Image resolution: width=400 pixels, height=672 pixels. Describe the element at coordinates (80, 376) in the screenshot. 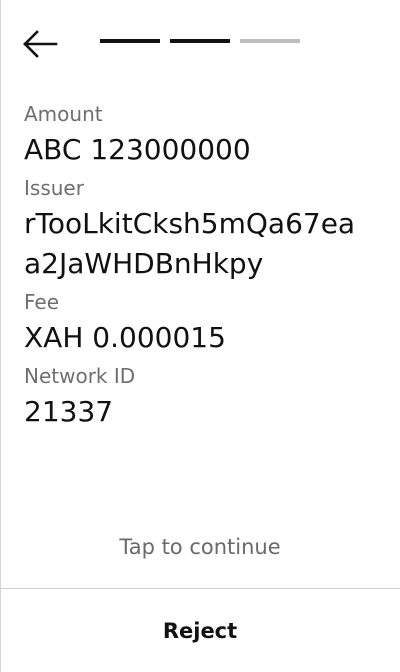

I see `network-id-label: Network ID` at that location.